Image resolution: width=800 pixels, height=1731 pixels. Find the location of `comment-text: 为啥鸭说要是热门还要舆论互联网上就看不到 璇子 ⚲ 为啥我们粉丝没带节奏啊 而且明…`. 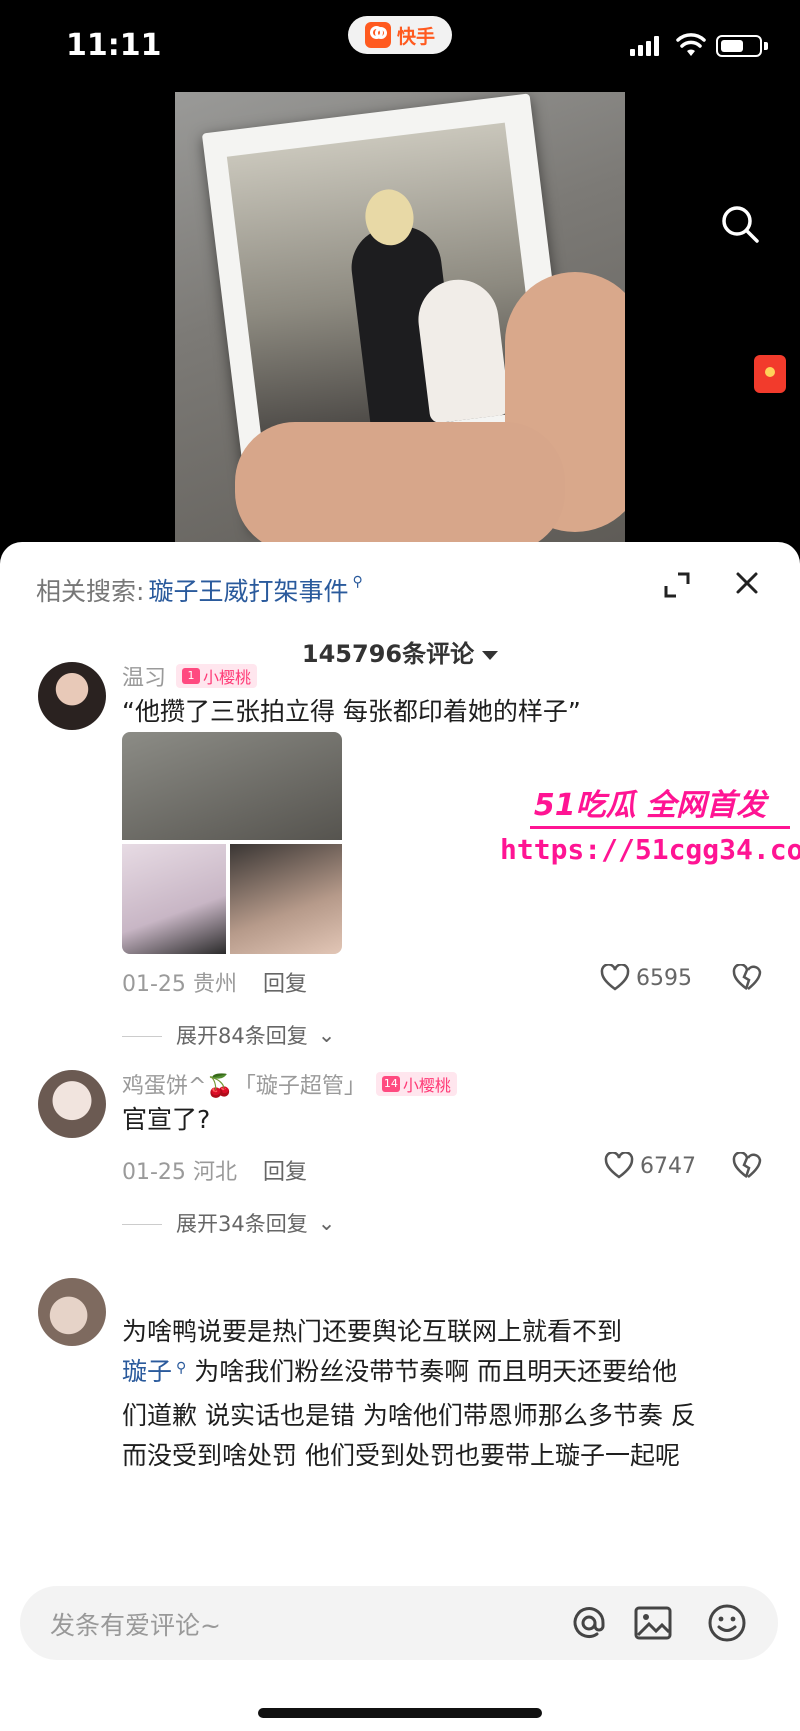

comment-text: 为啥鸭说要是热门还要舆论互联网上就看不到 璇子 ⚲ 为啥我们粉丝没带节奏啊 而且明… is located at coordinates (409, 1393).